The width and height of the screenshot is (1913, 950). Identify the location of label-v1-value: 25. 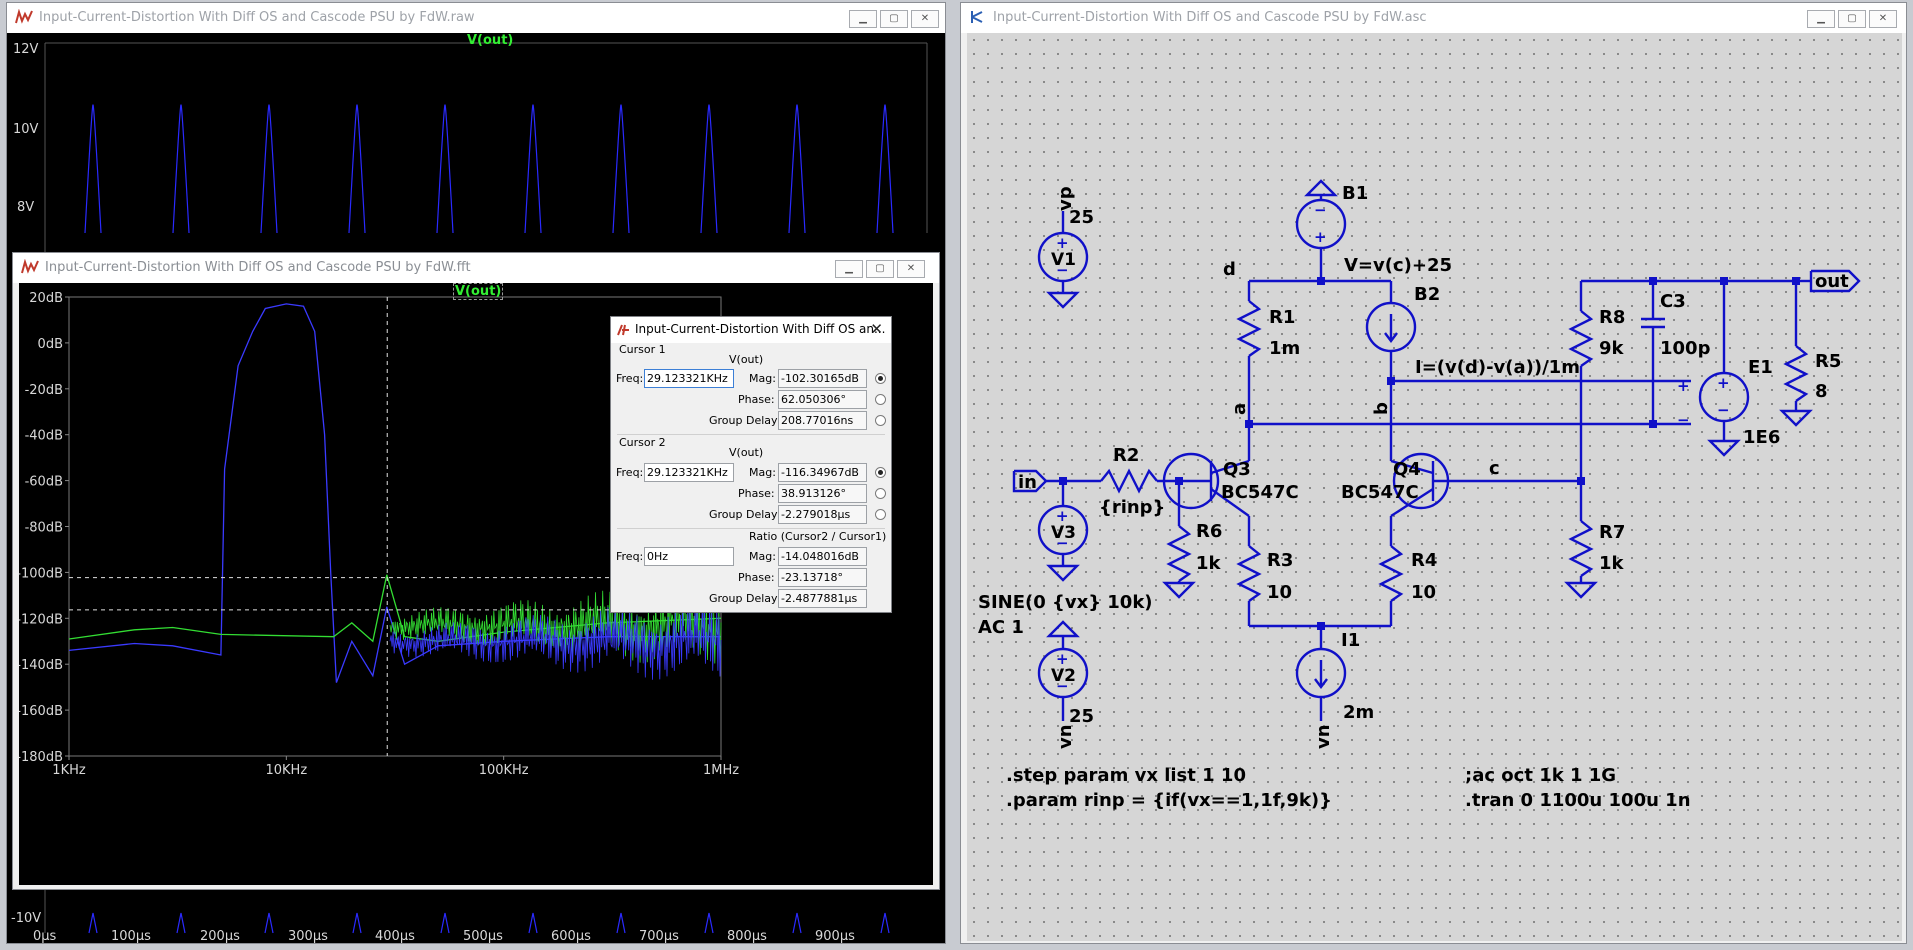
(1081, 217).